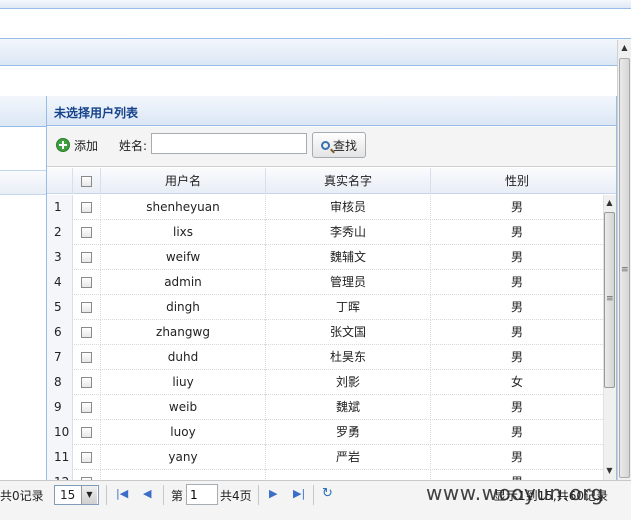 This screenshot has height=520, width=631. I want to click on search-button: 查找, so click(339, 145).